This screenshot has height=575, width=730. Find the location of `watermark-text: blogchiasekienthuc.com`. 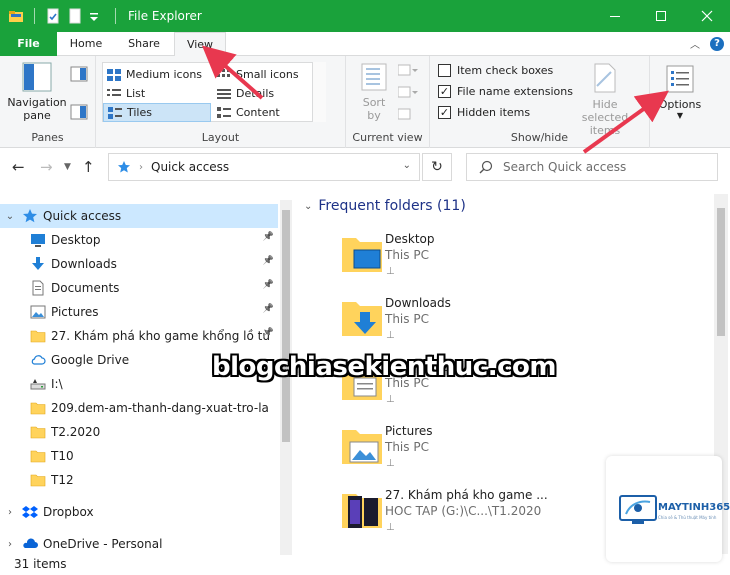

watermark-text: blogchiasekienthuc.com is located at coordinates (384, 367).